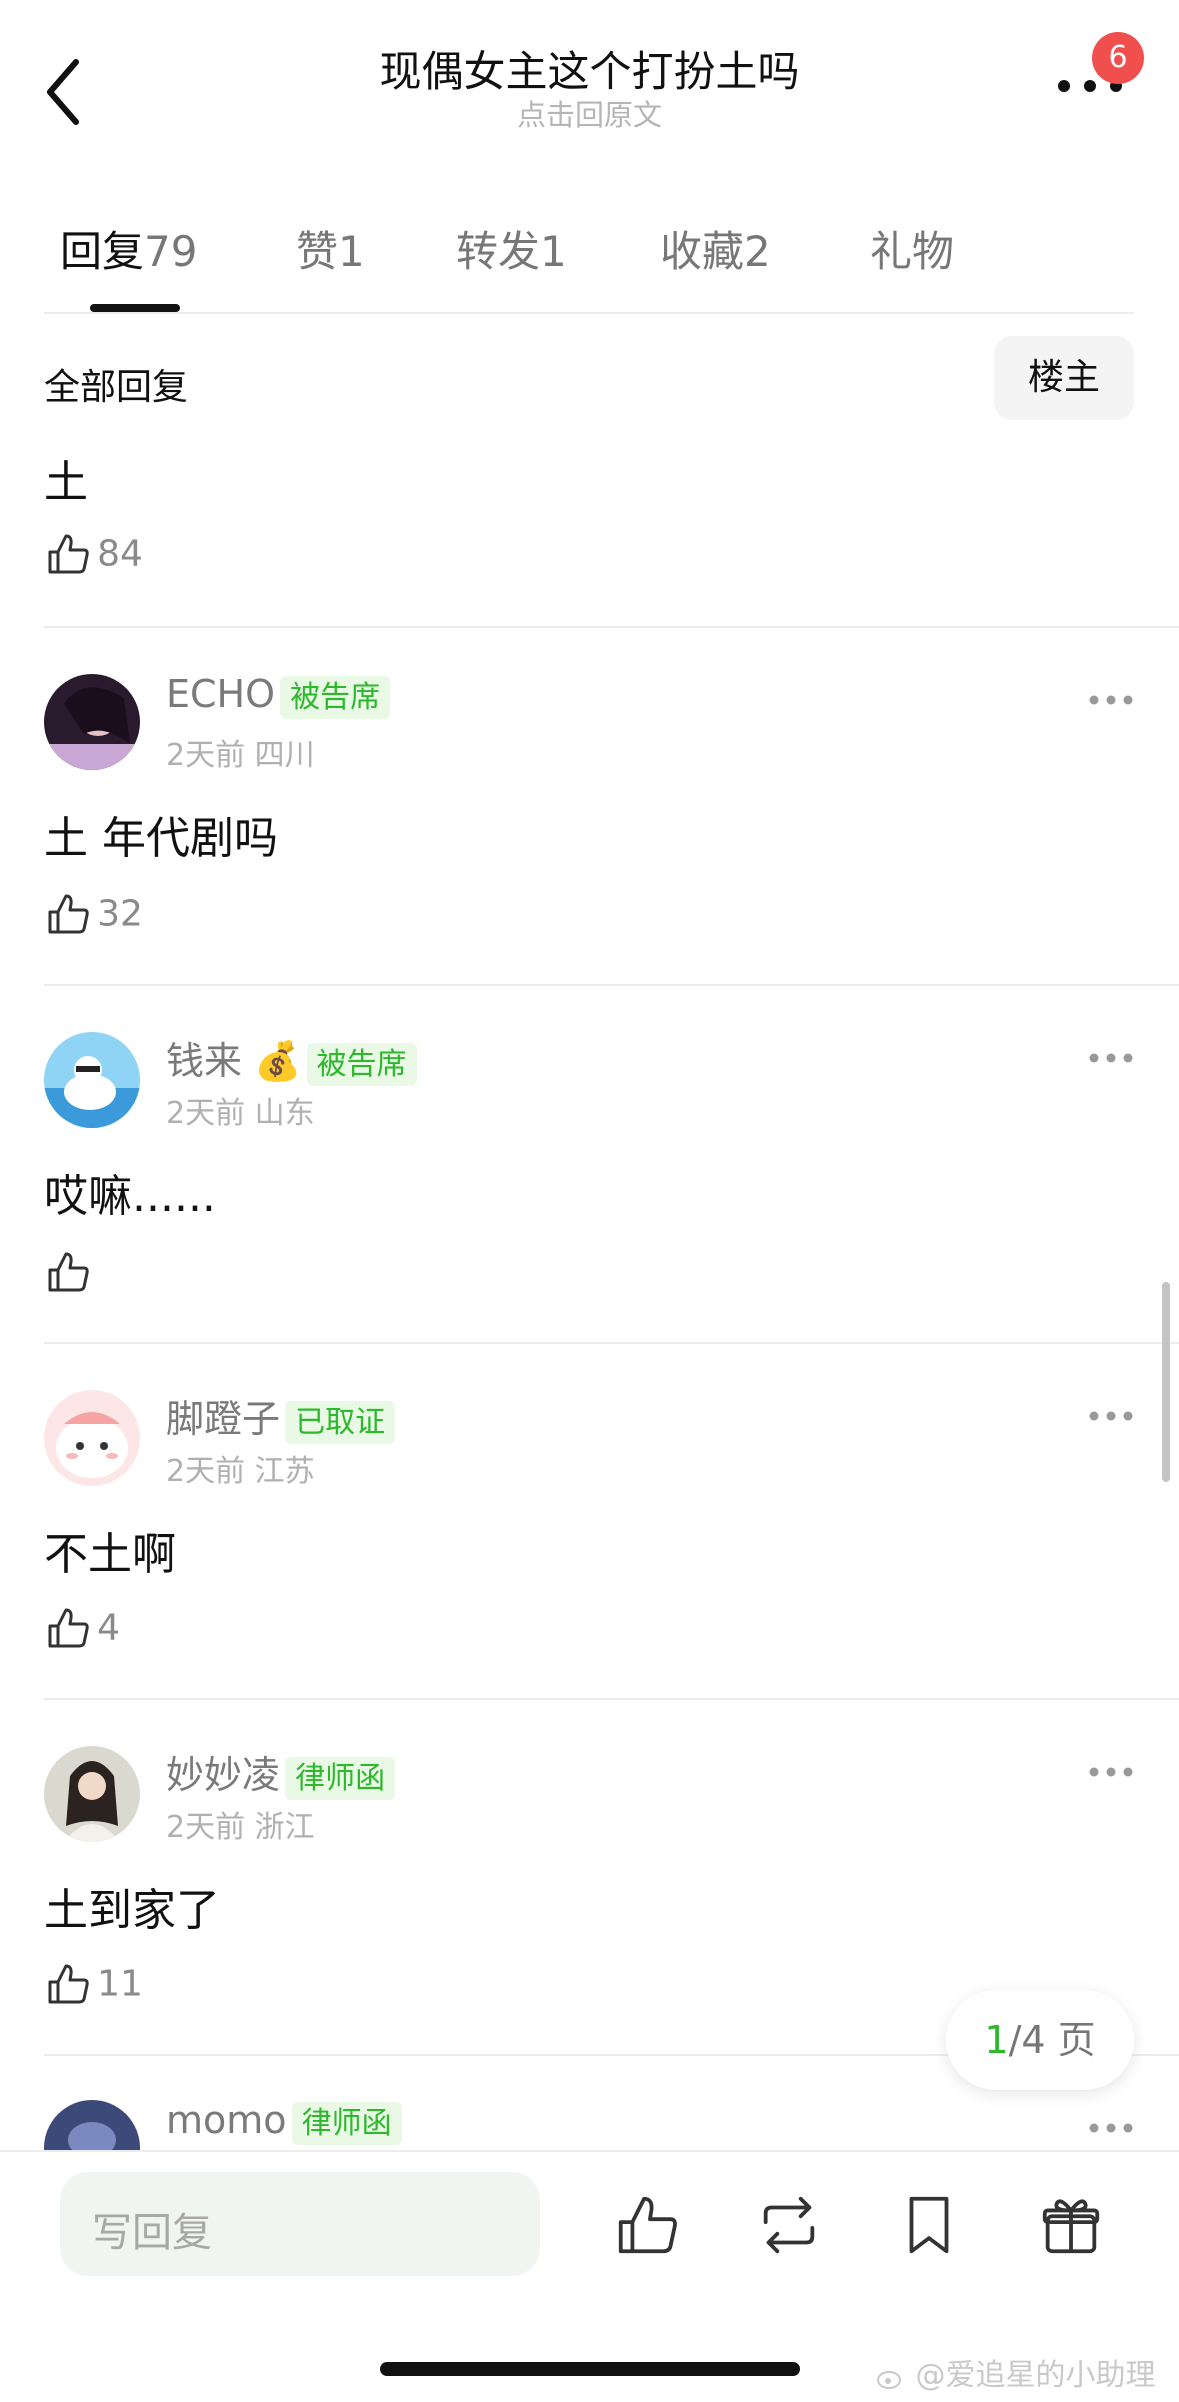 This screenshot has height=2402, width=1179. What do you see at coordinates (161, 838) in the screenshot?
I see `comment-text: 土 年代剧吗` at bounding box center [161, 838].